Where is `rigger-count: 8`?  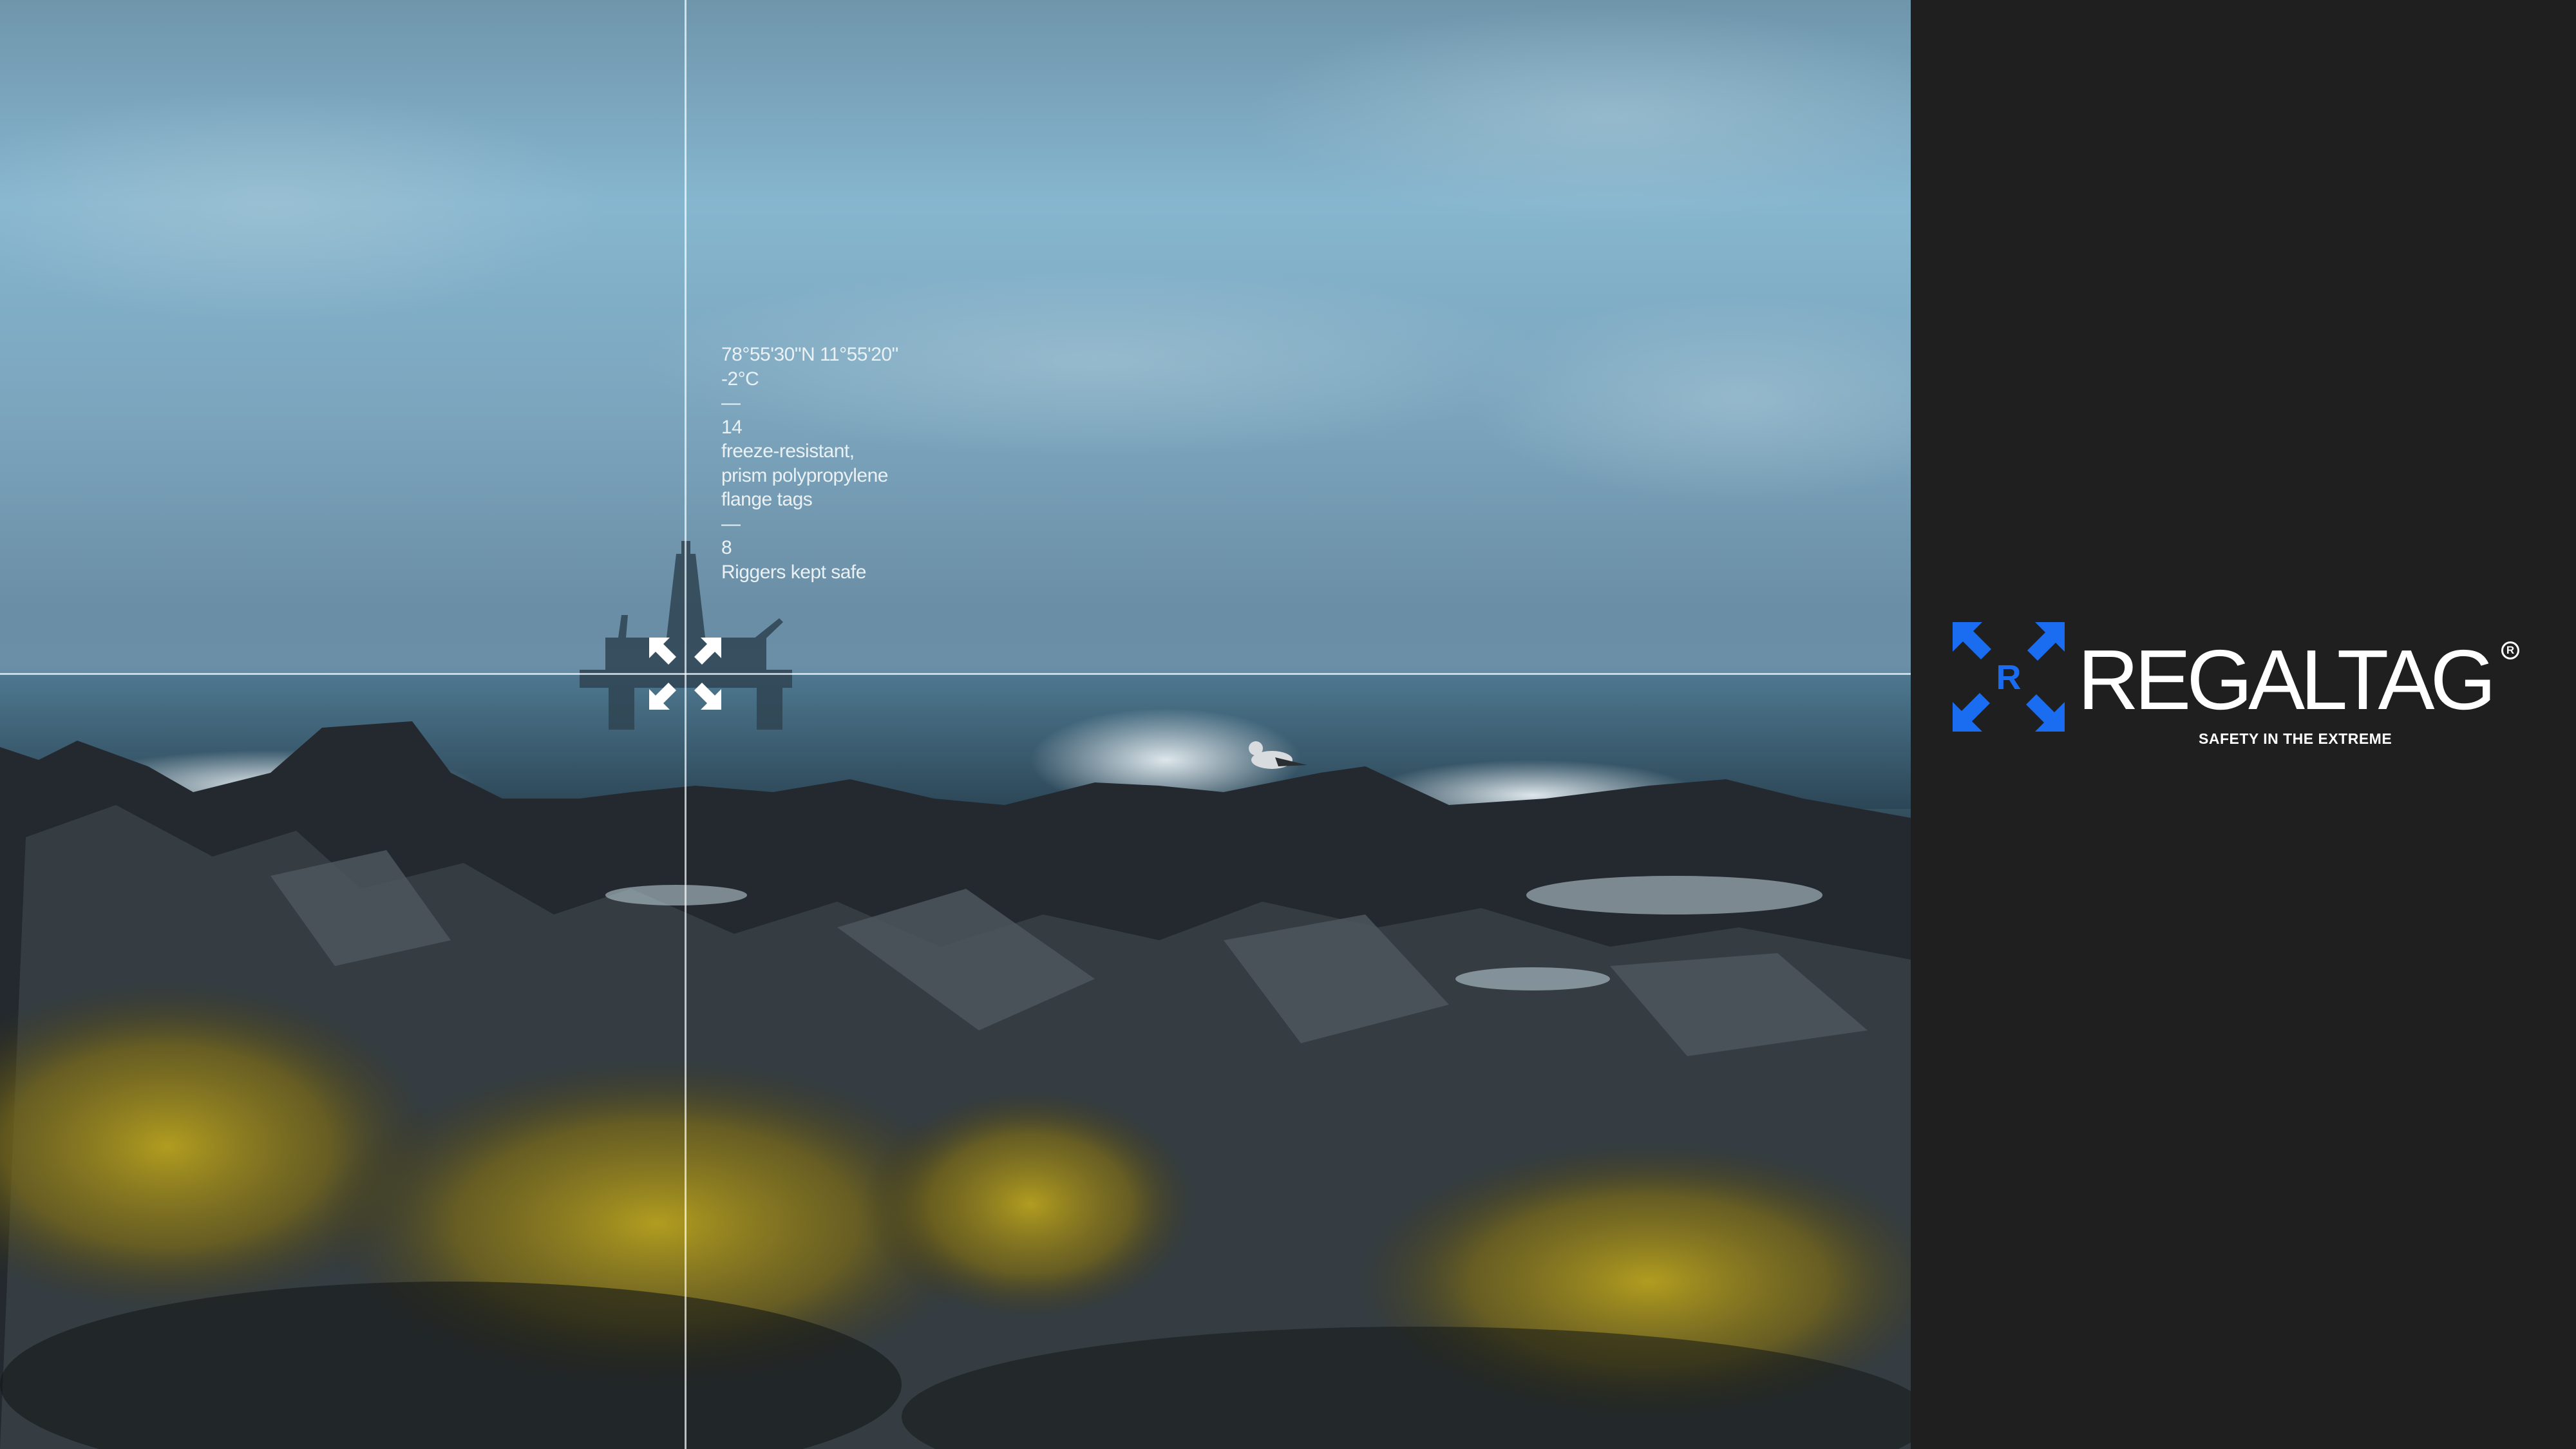
rigger-count: 8 is located at coordinates (726, 547).